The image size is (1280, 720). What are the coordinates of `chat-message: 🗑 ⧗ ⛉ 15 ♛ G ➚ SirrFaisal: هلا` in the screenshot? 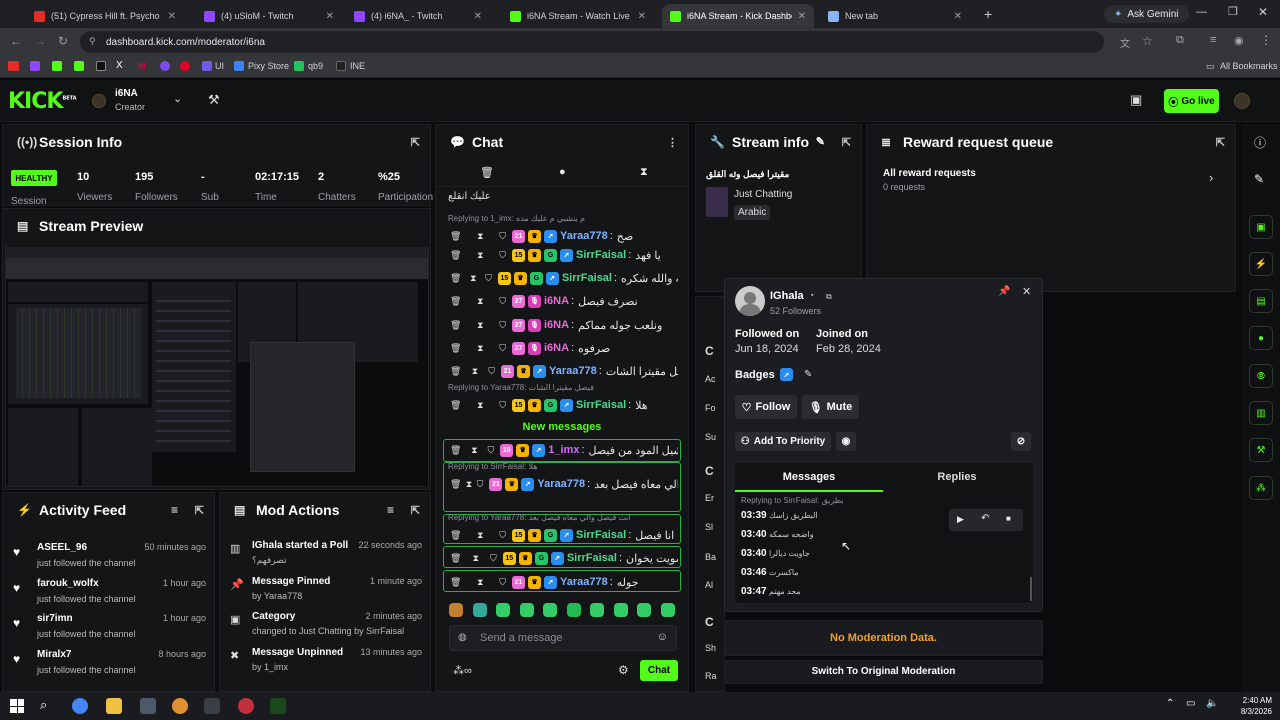 It's located at (564, 405).